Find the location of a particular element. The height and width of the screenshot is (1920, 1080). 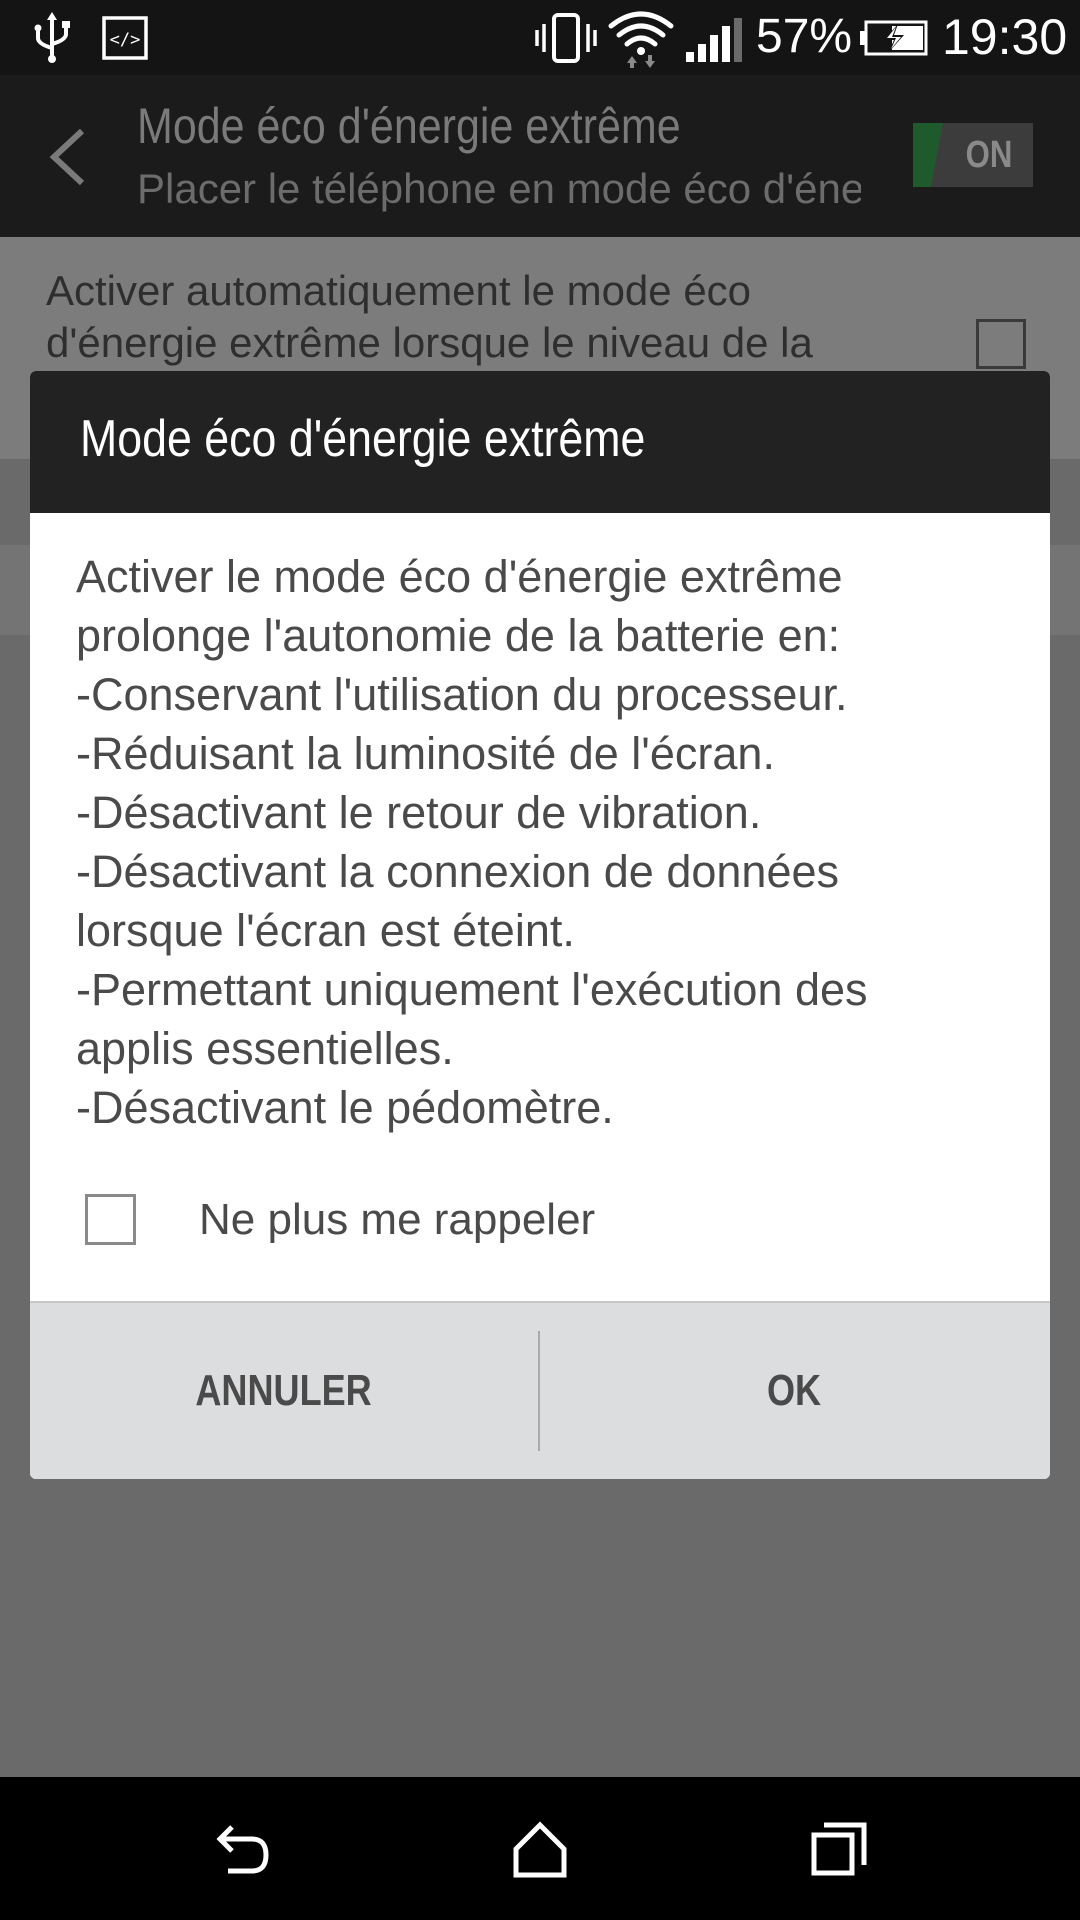

power-saver-toggle: ON is located at coordinates (973, 155).